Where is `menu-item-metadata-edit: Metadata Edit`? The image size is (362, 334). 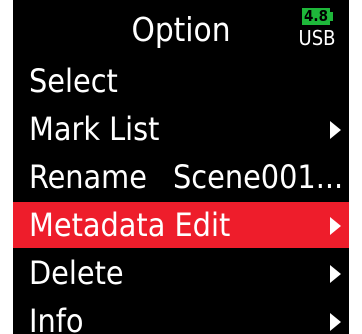
menu-item-metadata-edit: Metadata Edit is located at coordinates (181, 225).